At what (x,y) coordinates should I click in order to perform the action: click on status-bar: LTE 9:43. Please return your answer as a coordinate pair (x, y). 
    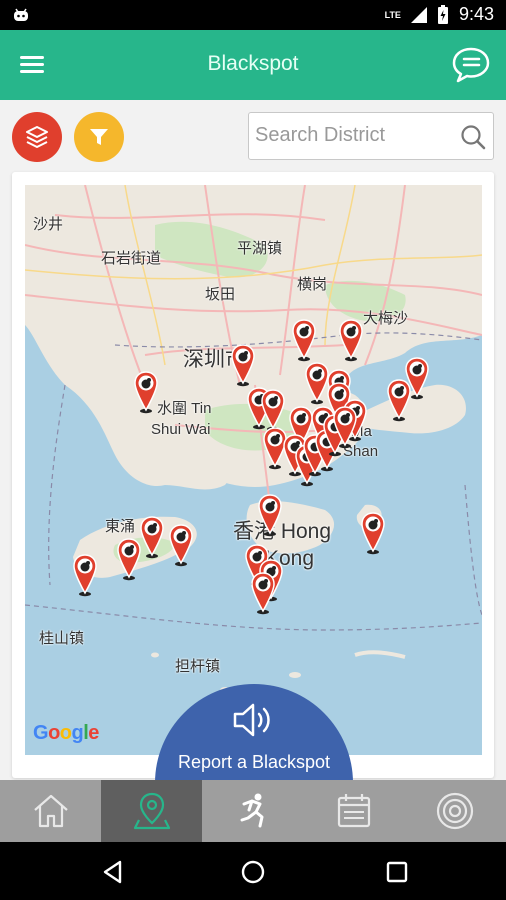
    Looking at the image, I should click on (253, 15).